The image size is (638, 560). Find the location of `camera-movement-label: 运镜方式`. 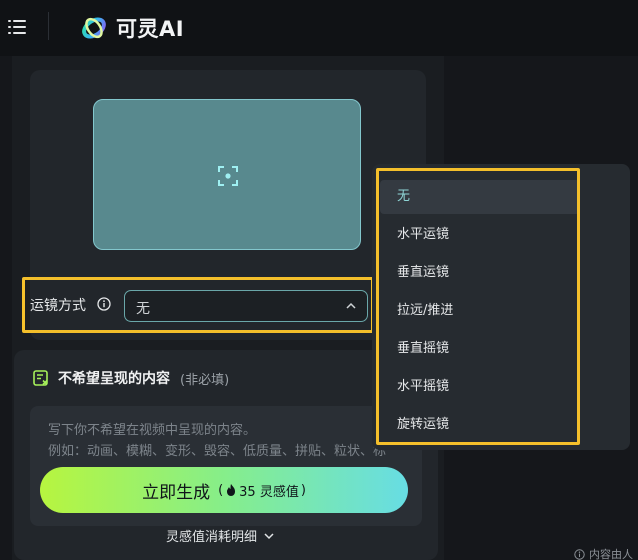

camera-movement-label: 运镜方式 is located at coordinates (58, 306).